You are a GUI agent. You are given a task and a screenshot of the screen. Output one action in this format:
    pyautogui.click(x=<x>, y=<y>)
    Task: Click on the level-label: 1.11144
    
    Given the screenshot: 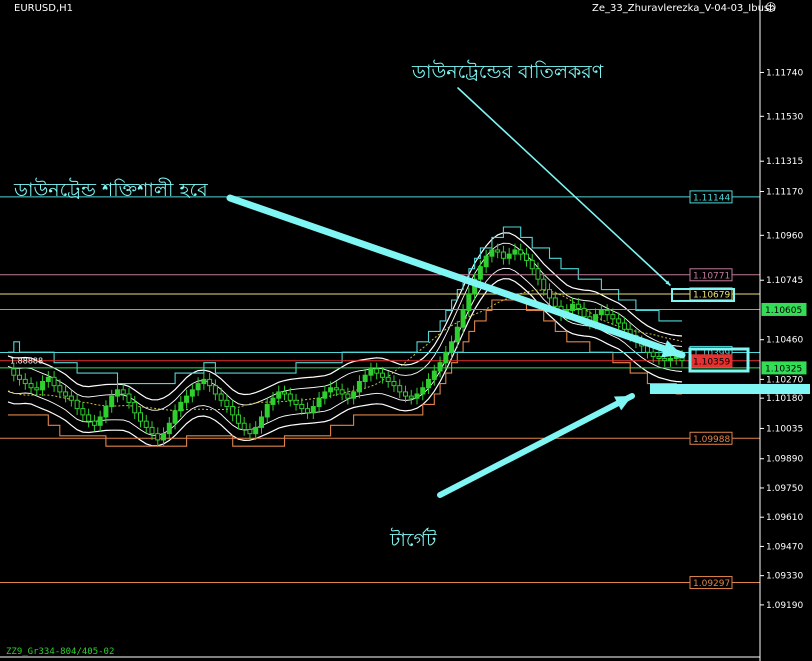 What is the action you would take?
    pyautogui.click(x=711, y=198)
    